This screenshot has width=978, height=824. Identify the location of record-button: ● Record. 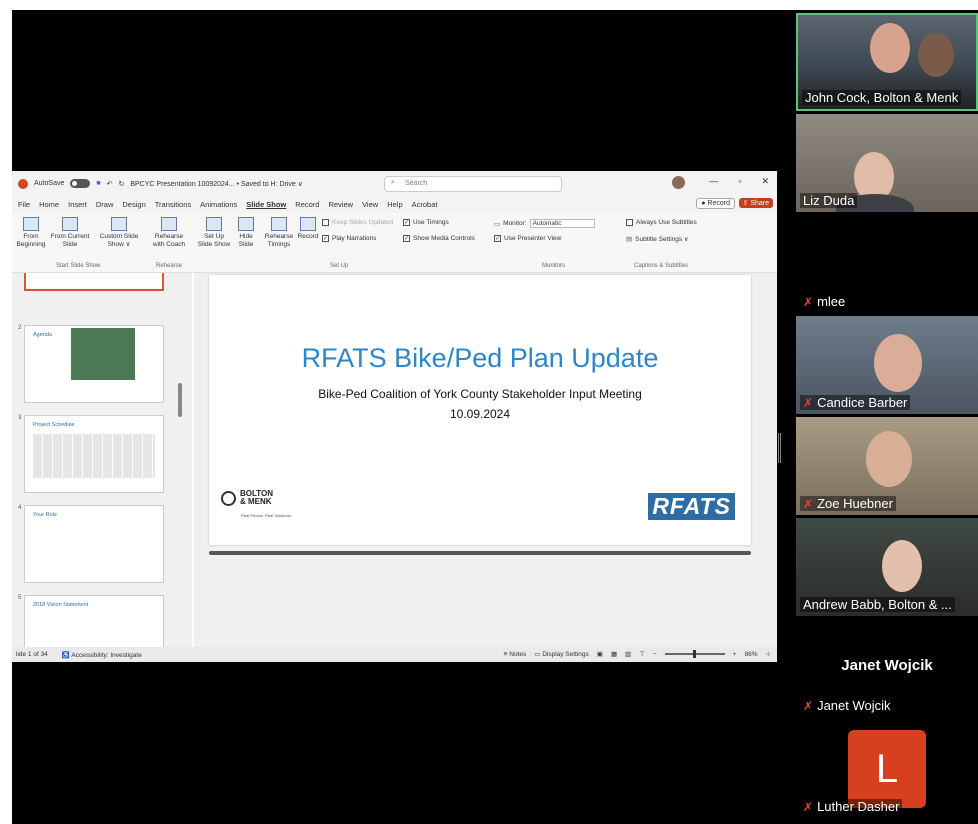
(715, 203).